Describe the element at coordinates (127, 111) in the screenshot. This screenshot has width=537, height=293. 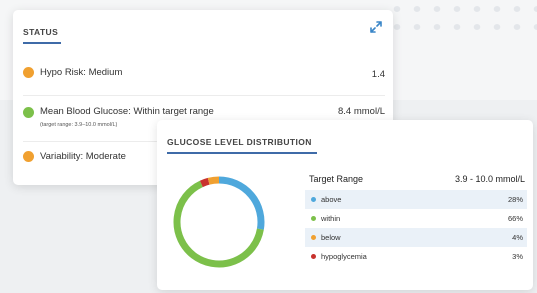
I see `status-row-label: Mean Blood Glucose: Within target range` at that location.